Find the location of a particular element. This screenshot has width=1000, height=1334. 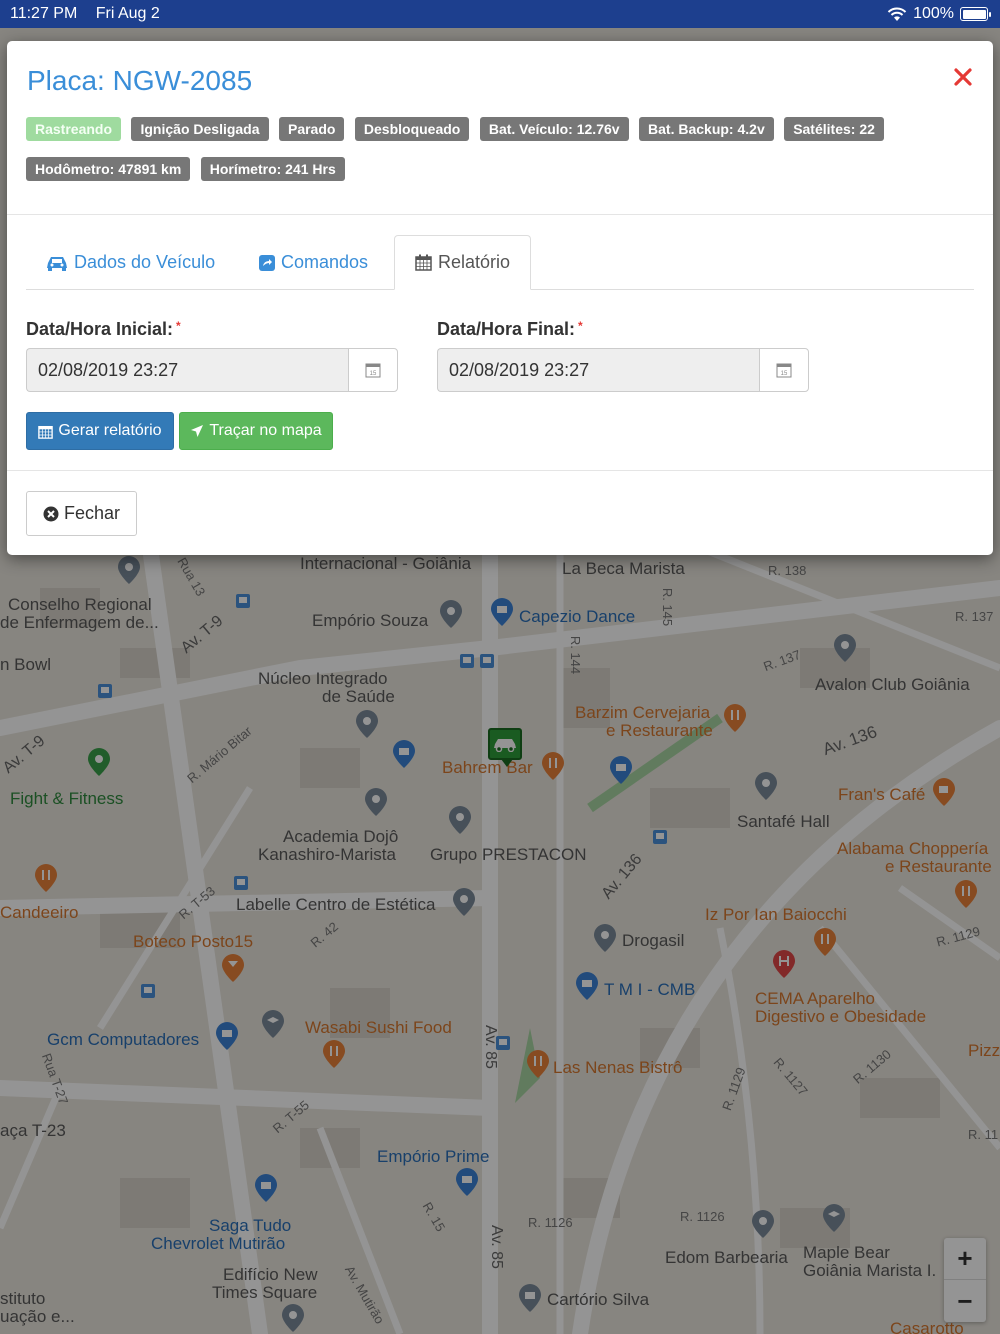

generate-report-button: Gerar relatório is located at coordinates (100, 431).